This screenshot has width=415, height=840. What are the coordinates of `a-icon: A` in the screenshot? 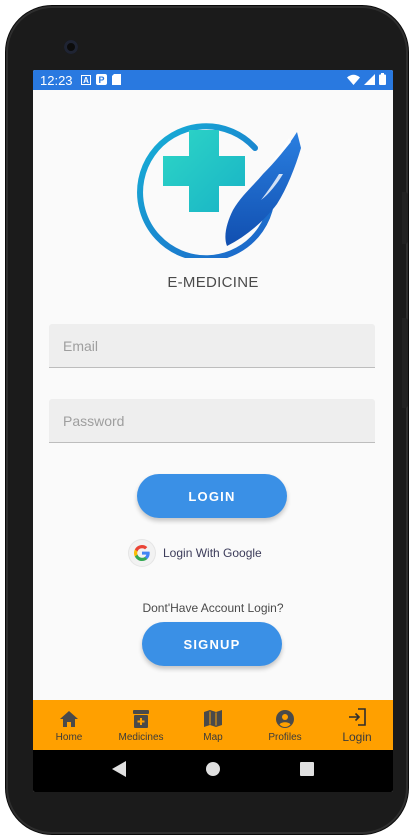 It's located at (85, 80).